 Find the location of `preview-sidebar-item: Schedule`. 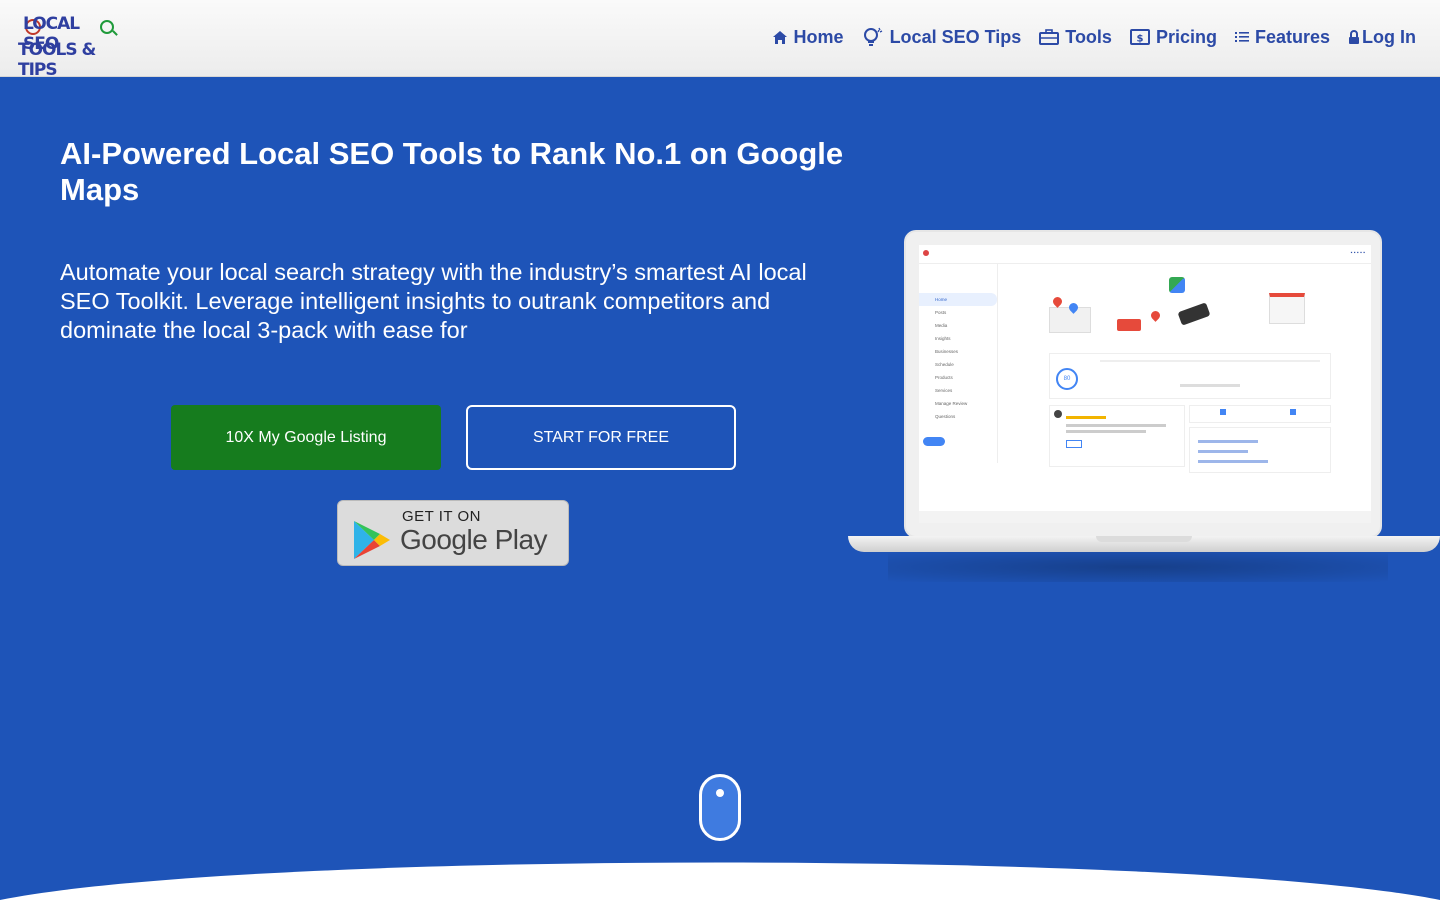

preview-sidebar-item: Schedule is located at coordinates (944, 364).